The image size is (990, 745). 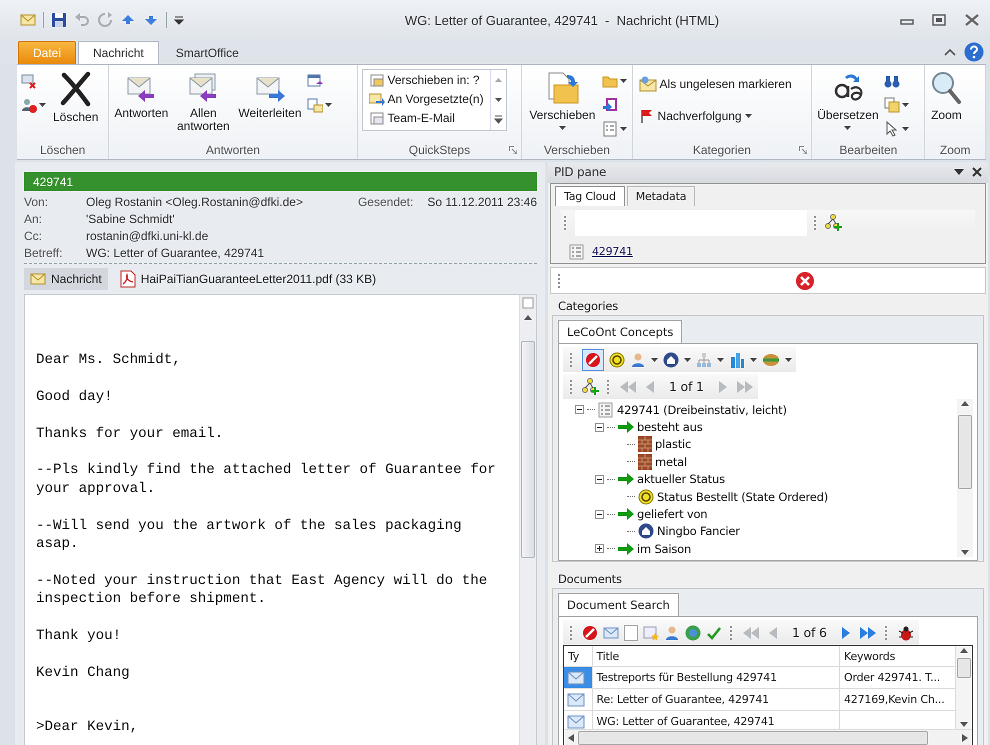 What do you see at coordinates (59, 20) in the screenshot?
I see `save-icon` at bounding box center [59, 20].